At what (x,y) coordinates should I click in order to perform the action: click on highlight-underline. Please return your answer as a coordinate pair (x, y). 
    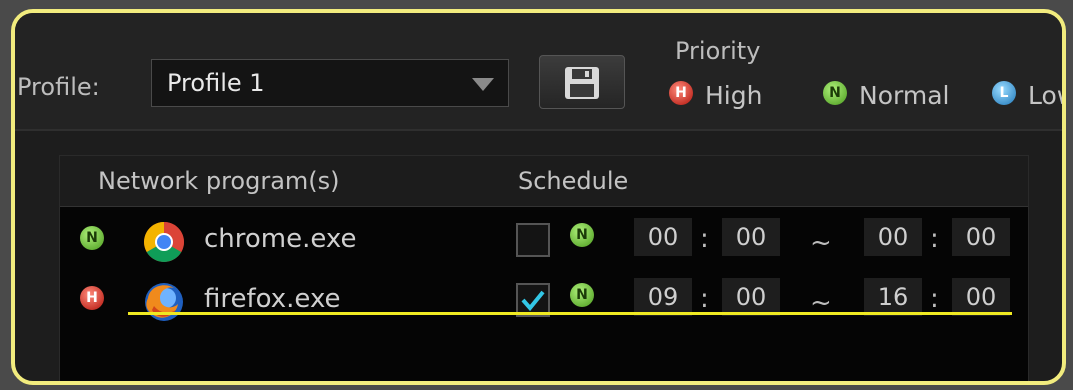
    Looking at the image, I should click on (570, 313).